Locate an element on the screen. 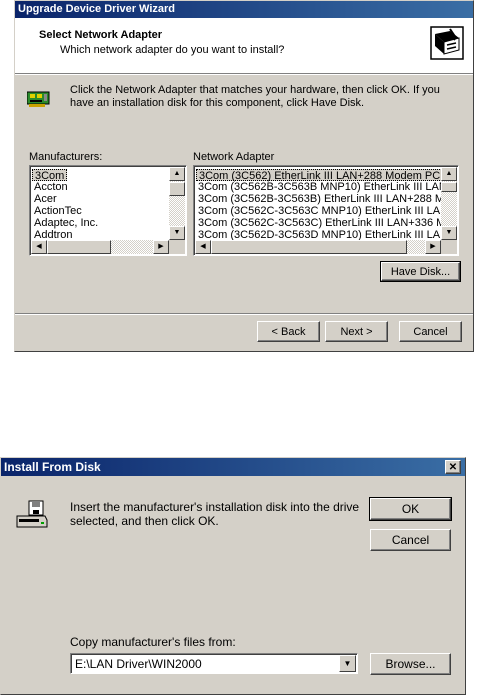 This screenshot has height=695, width=480. list-item: Adaptec, Inc. is located at coordinates (65, 223).